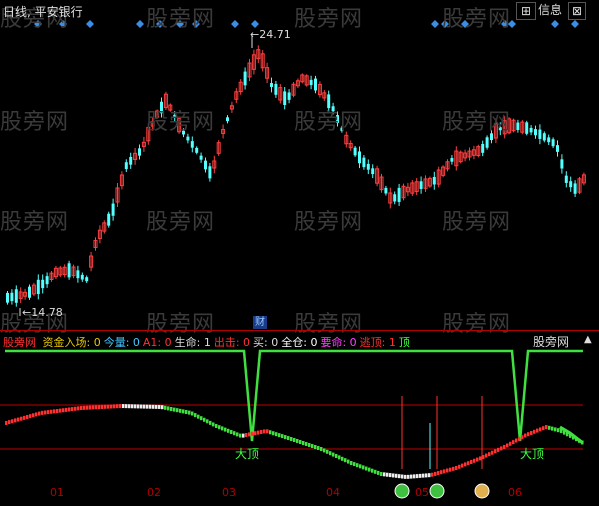  Describe the element at coordinates (577, 11) in the screenshot. I see `close-icon: ⊠` at that location.